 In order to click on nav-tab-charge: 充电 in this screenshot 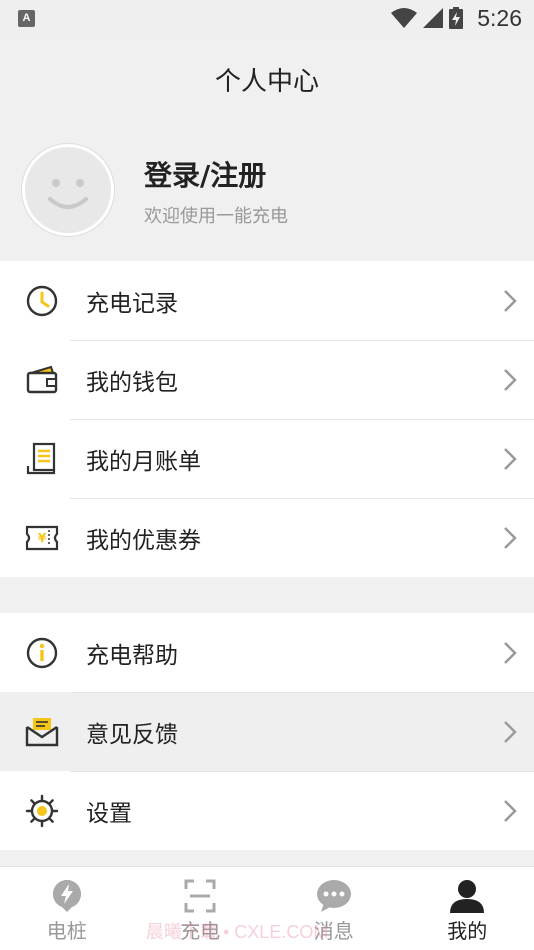, I will do `click(201, 908)`.